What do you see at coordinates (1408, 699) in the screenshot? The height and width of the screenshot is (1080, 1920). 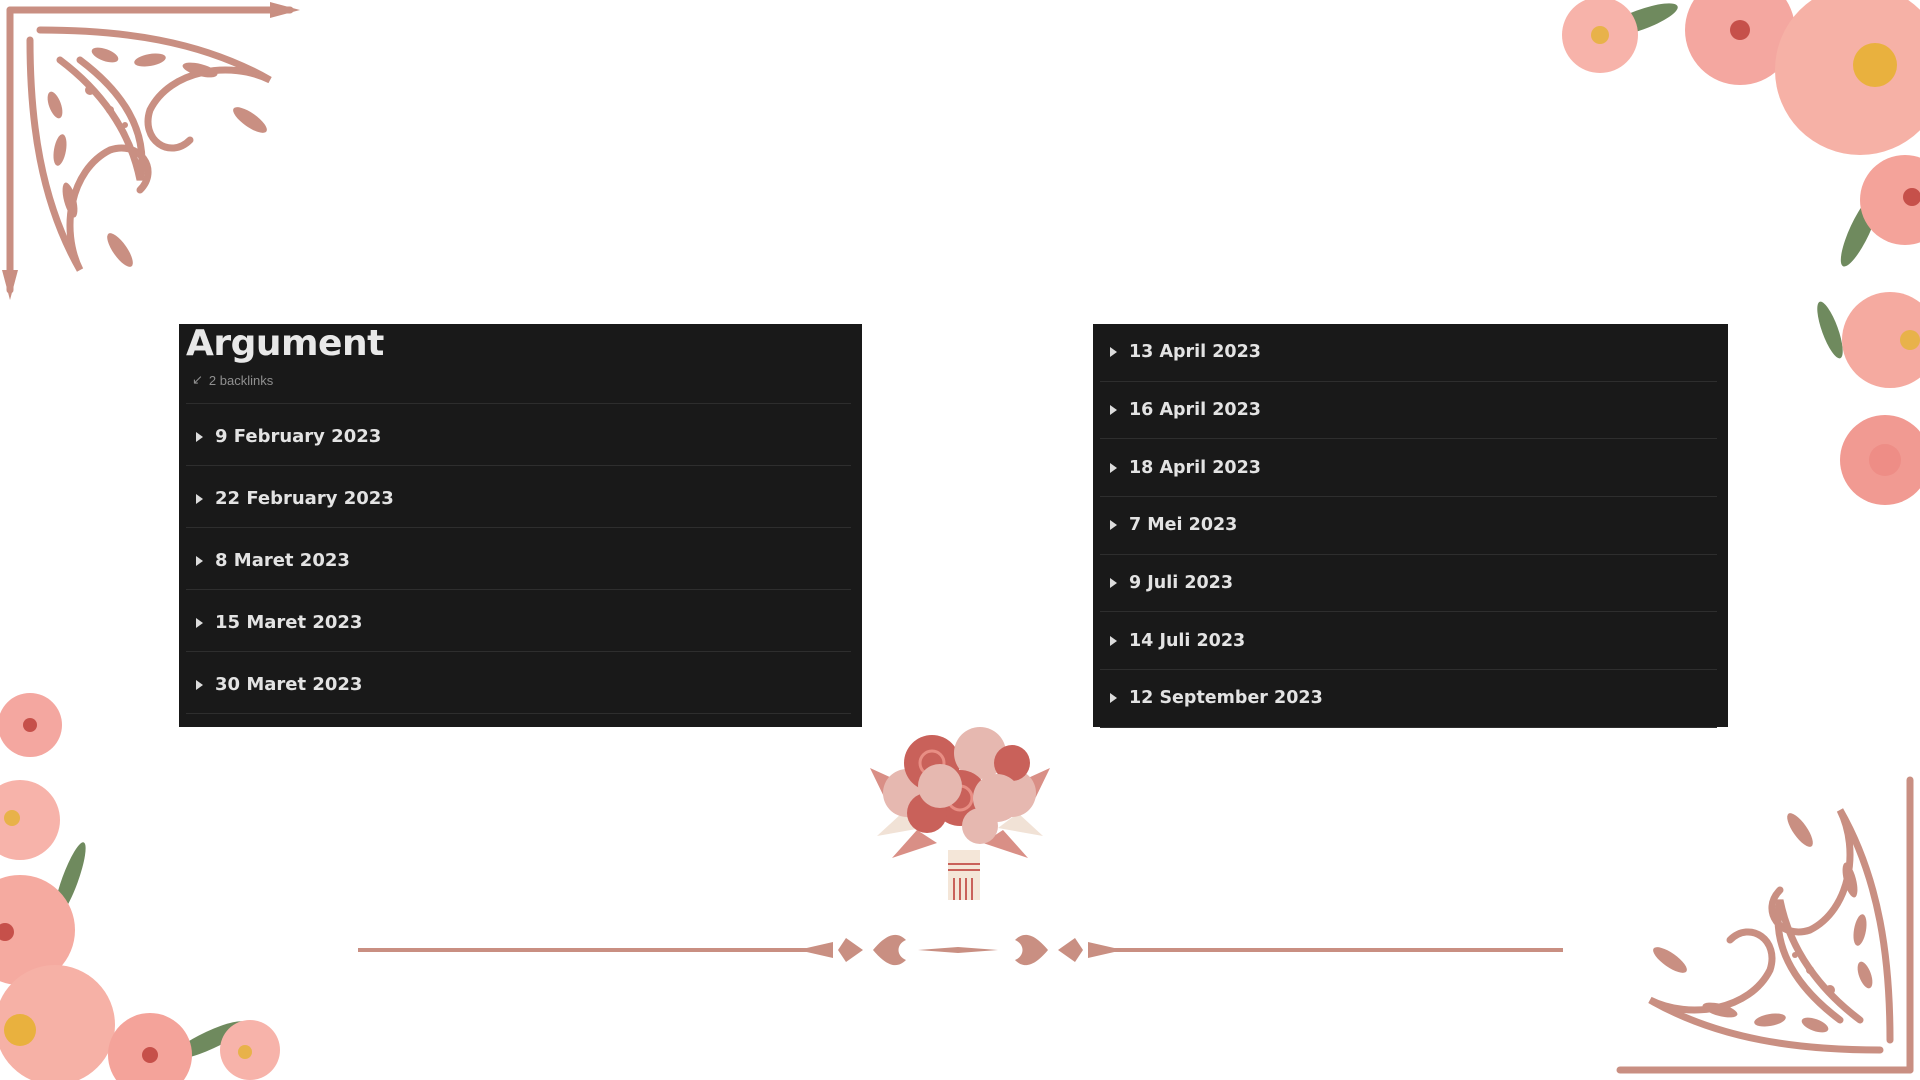 I see `toggle-item: 12 September 2023` at bounding box center [1408, 699].